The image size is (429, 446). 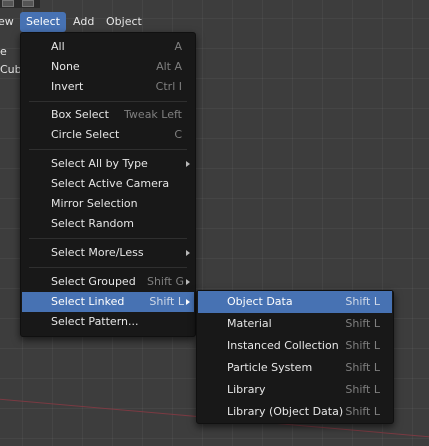 I want to click on menu-item-shortcut: C, so click(x=178, y=134).